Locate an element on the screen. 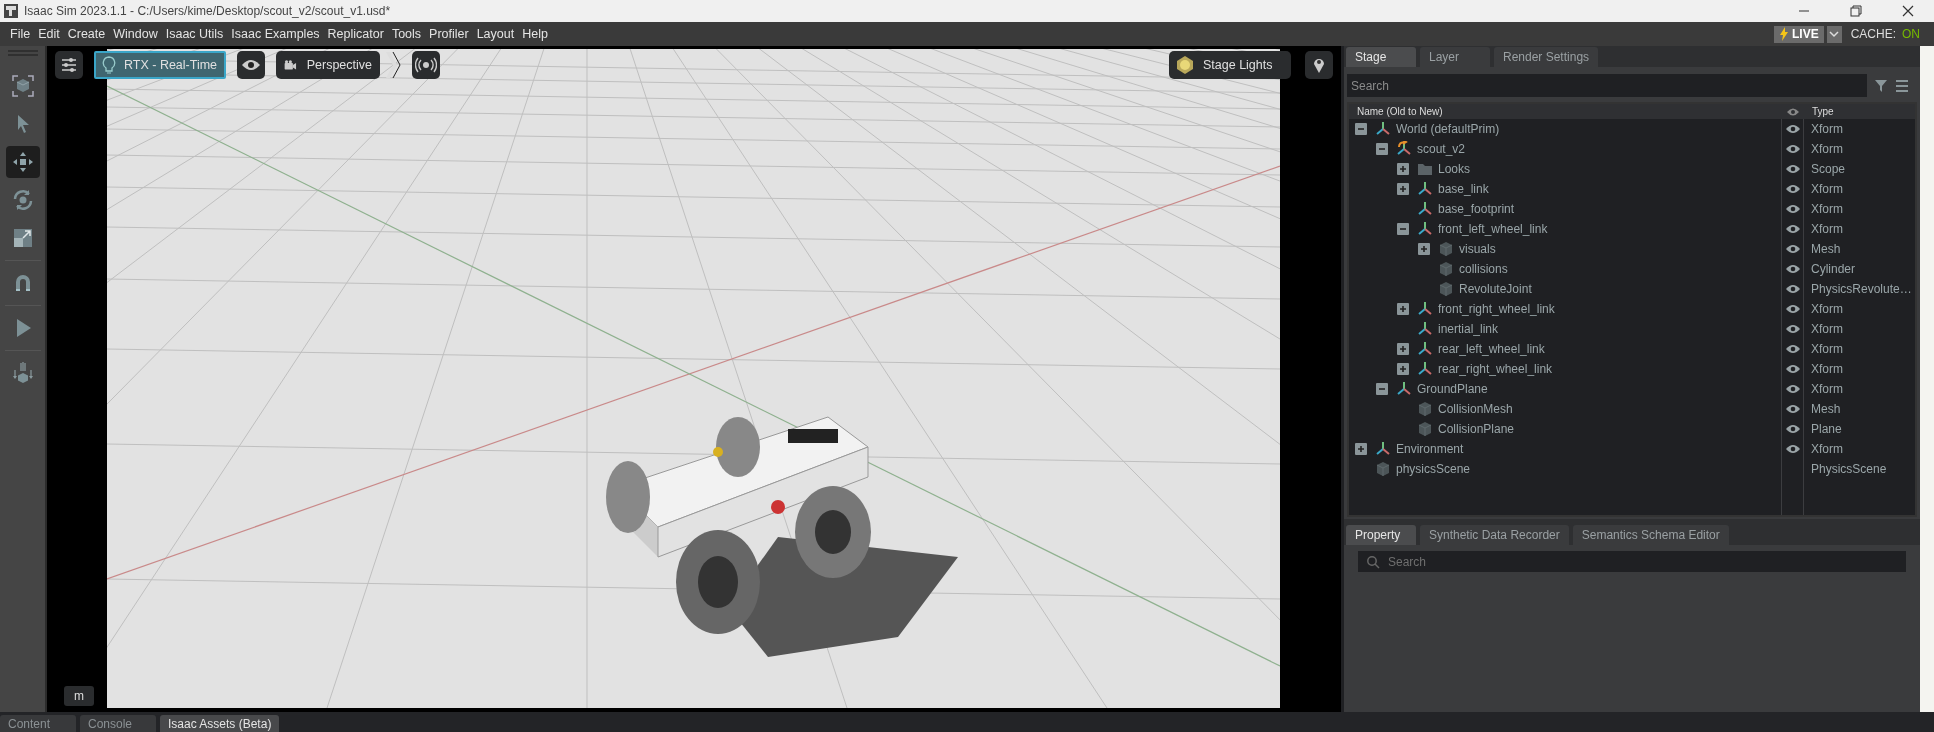 The height and width of the screenshot is (732, 1934). panel-tab: Isaac Assets (Beta) is located at coordinates (220, 723).